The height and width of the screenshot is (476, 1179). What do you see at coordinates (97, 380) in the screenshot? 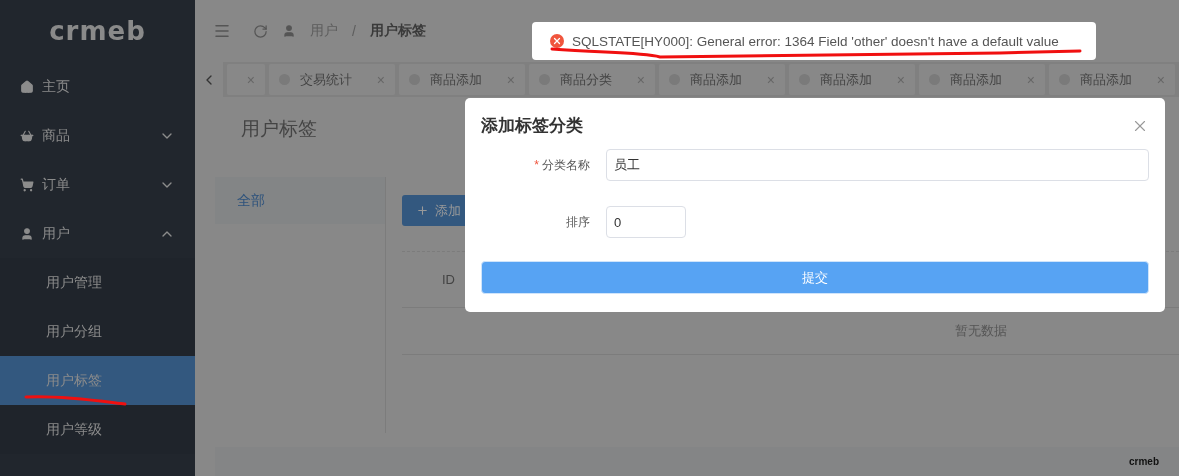
I see `sidebar-subitem: 用户标签` at bounding box center [97, 380].